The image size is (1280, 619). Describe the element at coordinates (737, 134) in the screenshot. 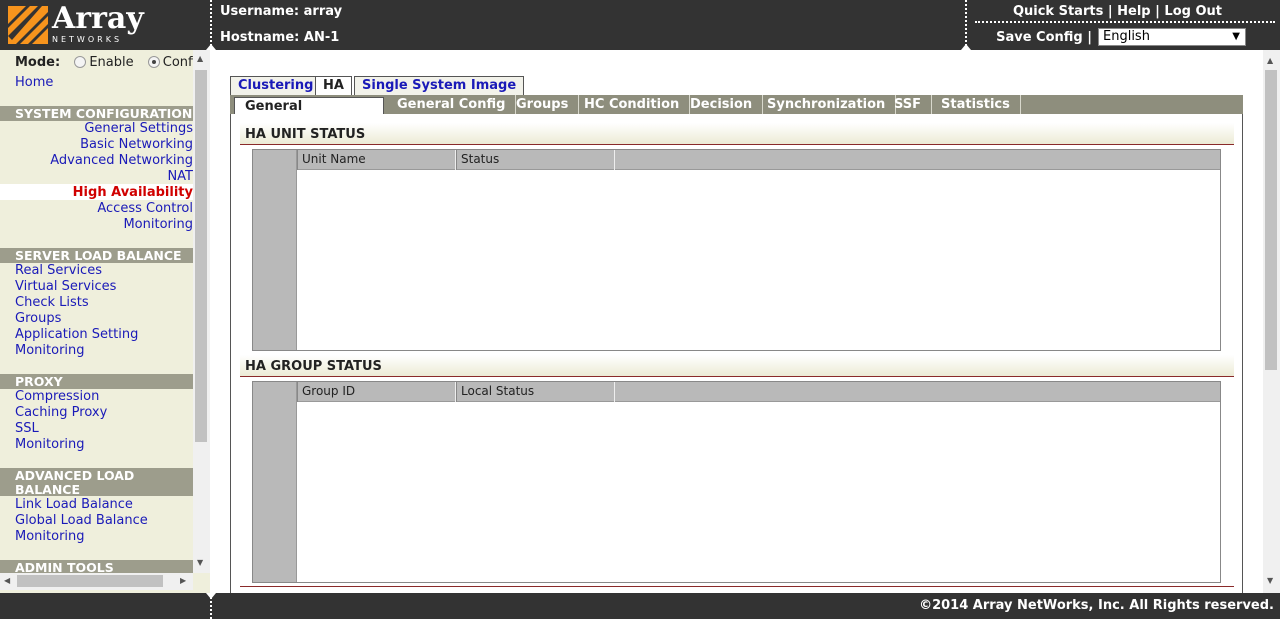

I see `ha-unit-status-title: HA UNIT STATUS` at that location.